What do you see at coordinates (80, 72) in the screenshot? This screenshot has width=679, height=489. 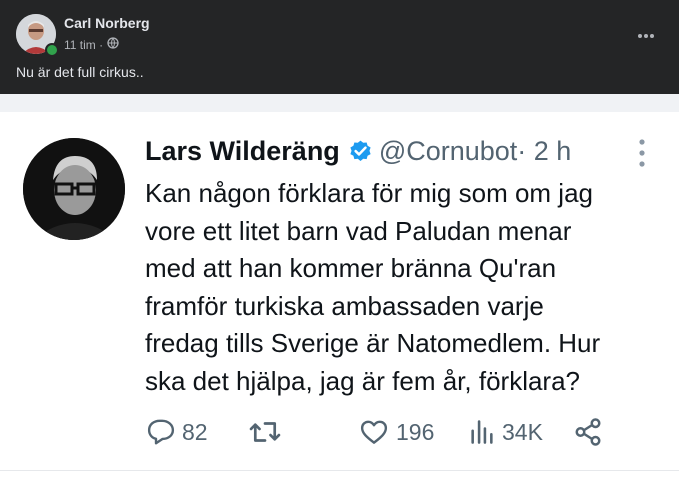 I see `post-caption: Nu är det full cirkus..` at bounding box center [80, 72].